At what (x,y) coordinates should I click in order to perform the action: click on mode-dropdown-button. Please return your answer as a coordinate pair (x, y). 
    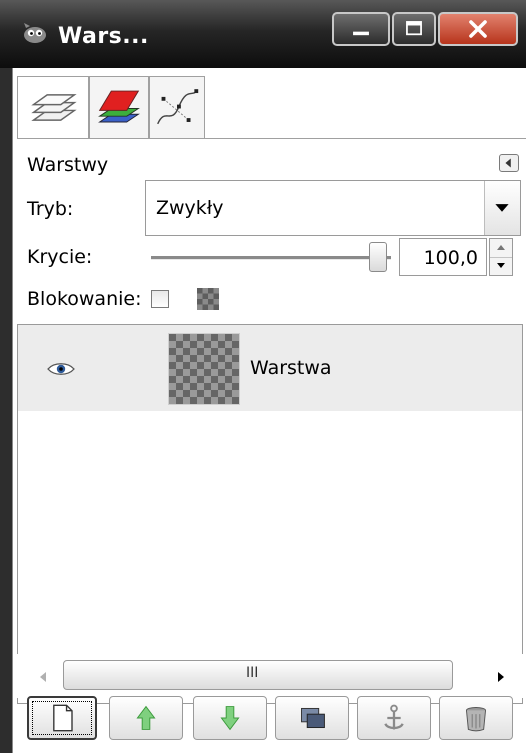
    Looking at the image, I should click on (502, 208).